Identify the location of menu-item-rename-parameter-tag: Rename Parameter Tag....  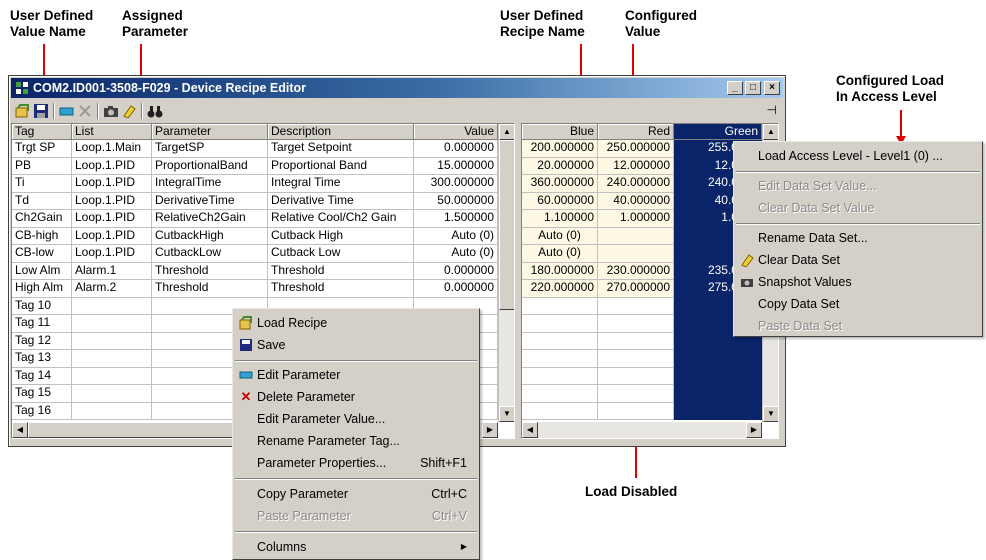
(356, 441).